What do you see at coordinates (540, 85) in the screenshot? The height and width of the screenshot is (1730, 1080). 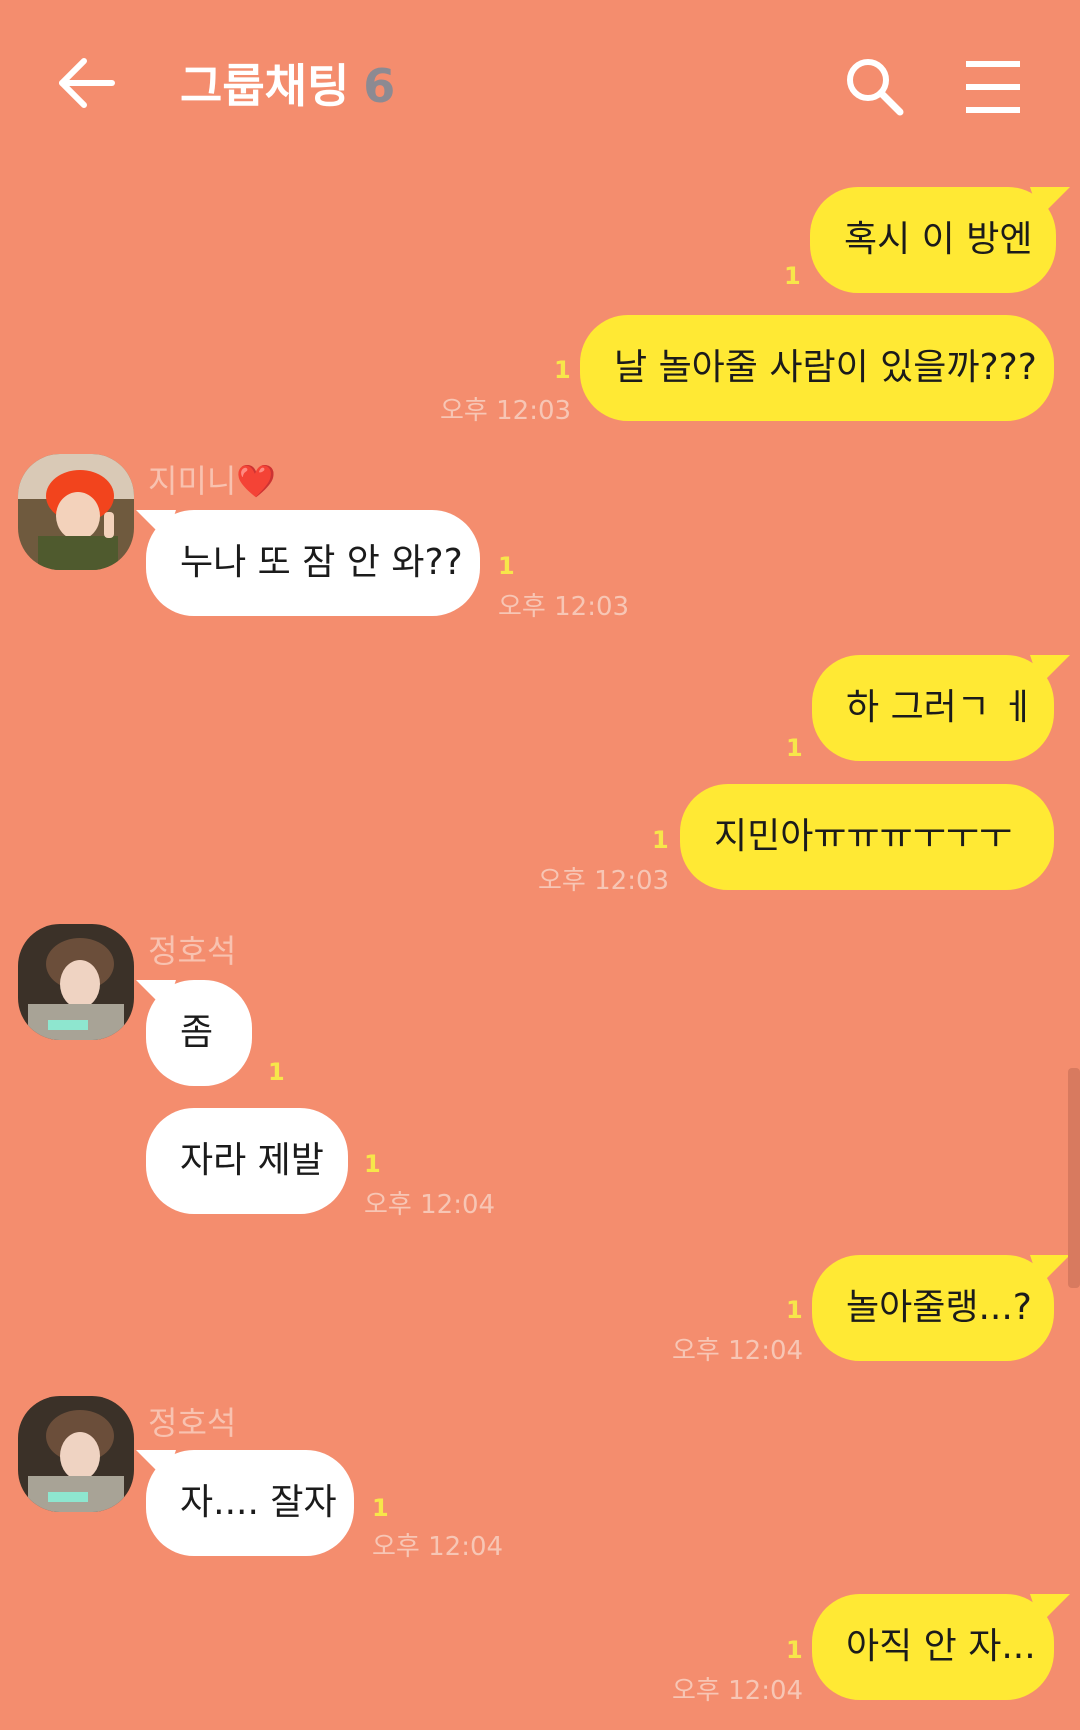 I see `chat-header: 그룹채팅 6` at bounding box center [540, 85].